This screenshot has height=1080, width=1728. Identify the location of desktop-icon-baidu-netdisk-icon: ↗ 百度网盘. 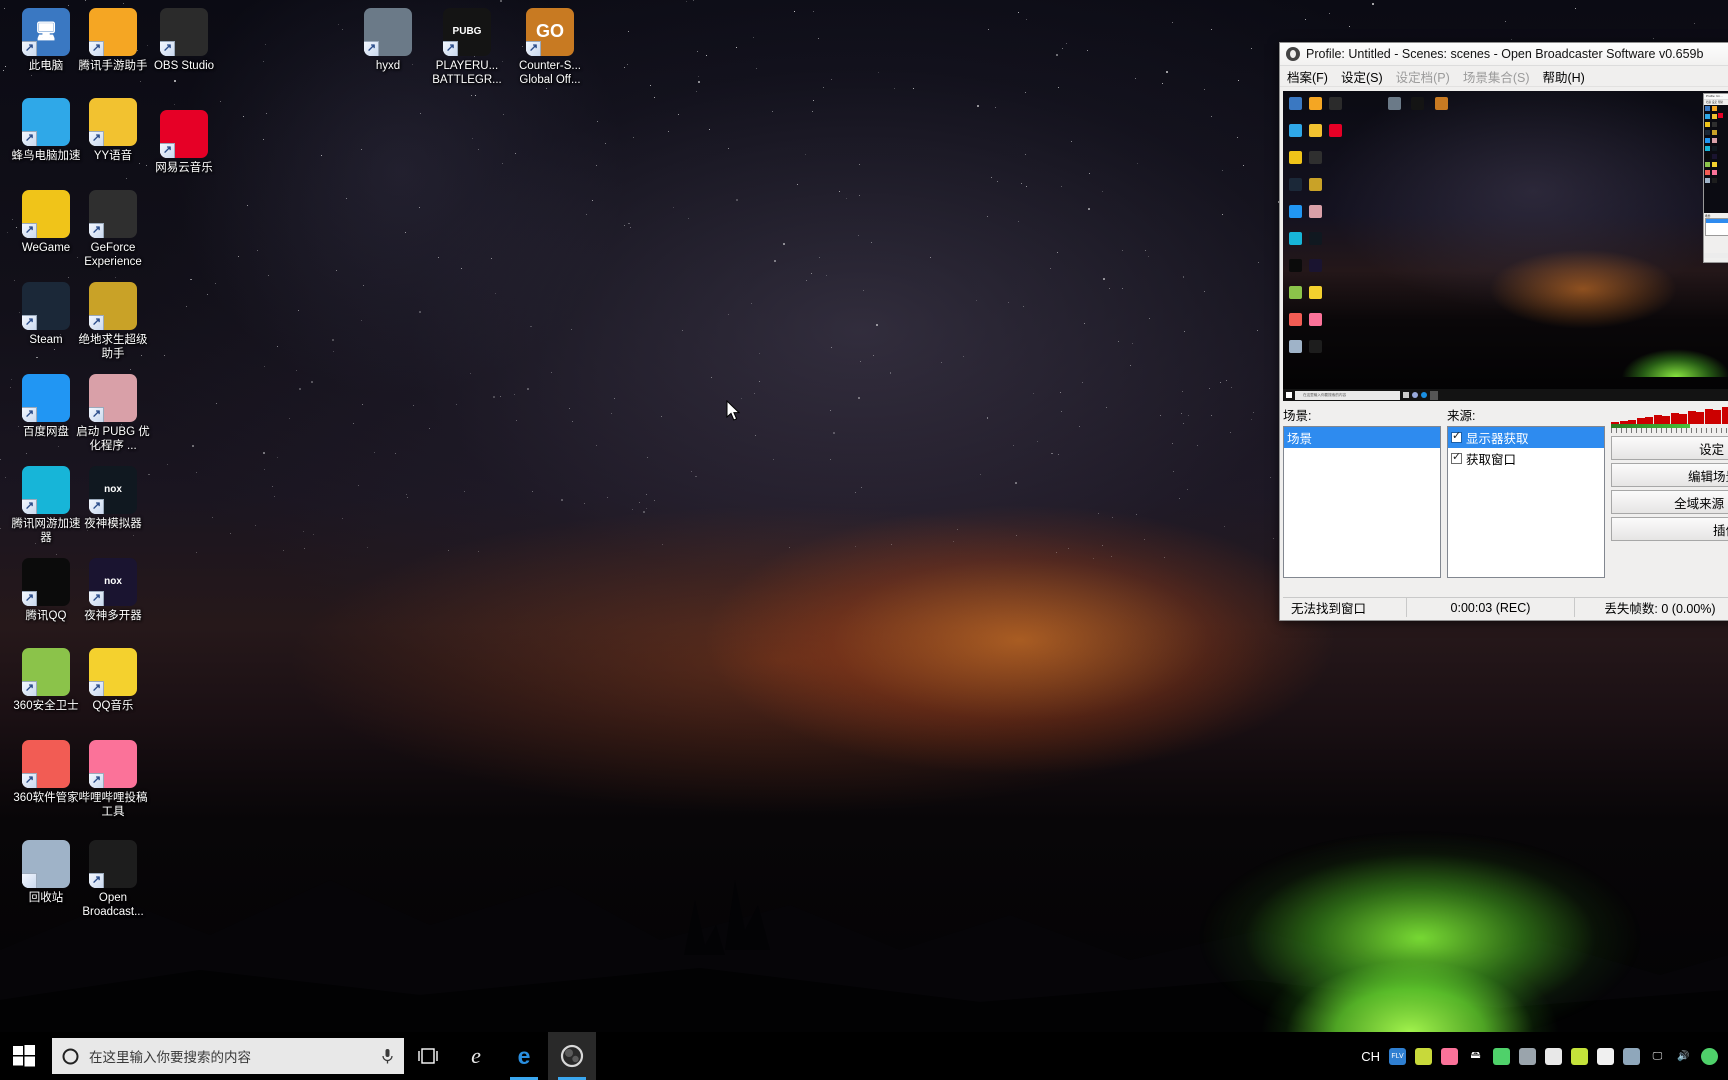
(46, 407).